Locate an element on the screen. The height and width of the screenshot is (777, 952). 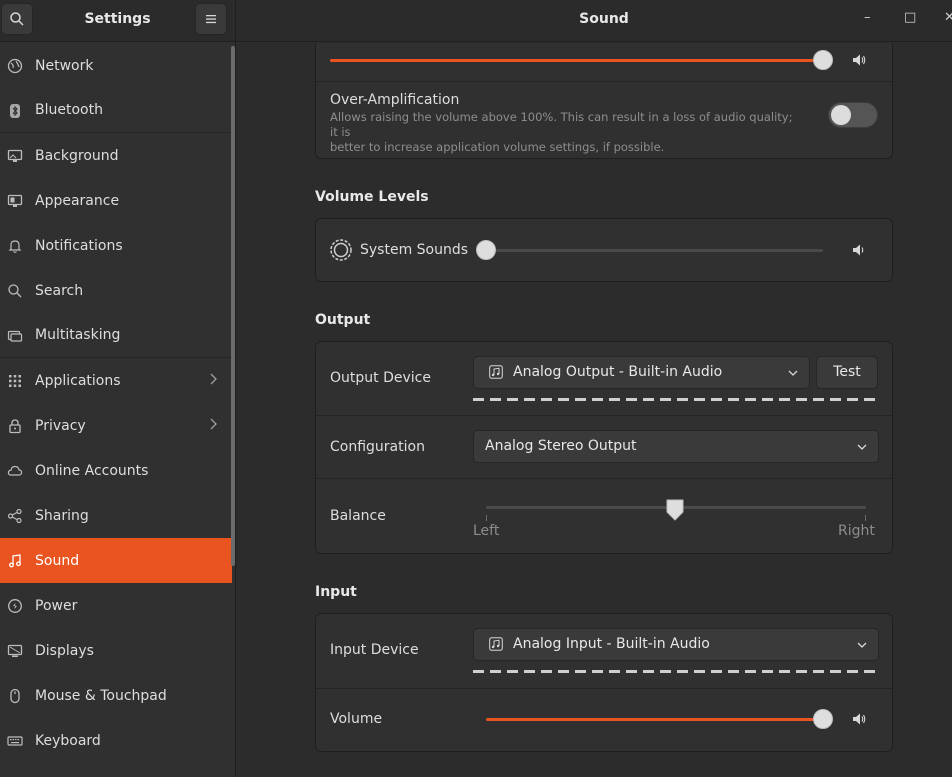
sidebar-item-label: Keyboard is located at coordinates (68, 740).